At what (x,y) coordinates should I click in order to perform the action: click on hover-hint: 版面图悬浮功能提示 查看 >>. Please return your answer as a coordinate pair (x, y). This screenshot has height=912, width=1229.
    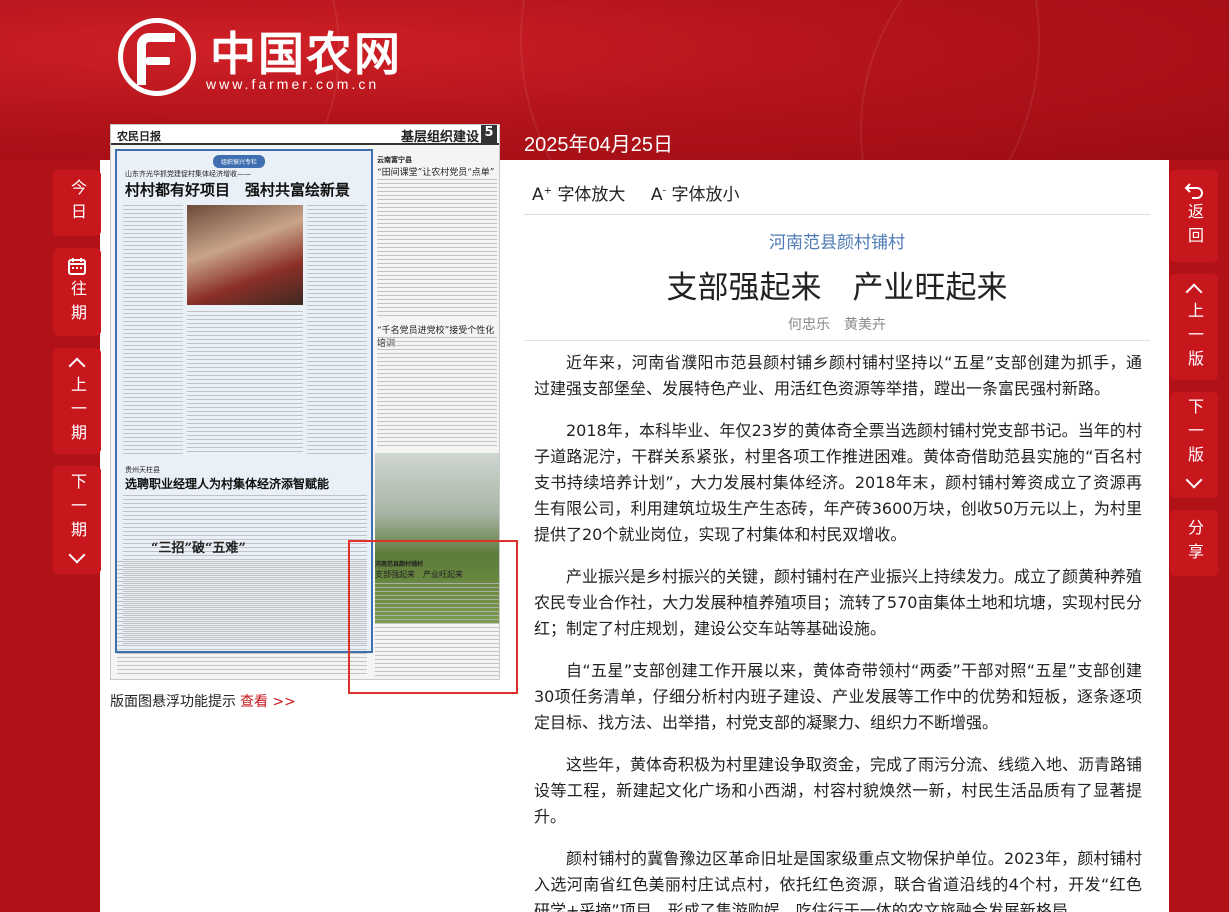
    Looking at the image, I should click on (203, 701).